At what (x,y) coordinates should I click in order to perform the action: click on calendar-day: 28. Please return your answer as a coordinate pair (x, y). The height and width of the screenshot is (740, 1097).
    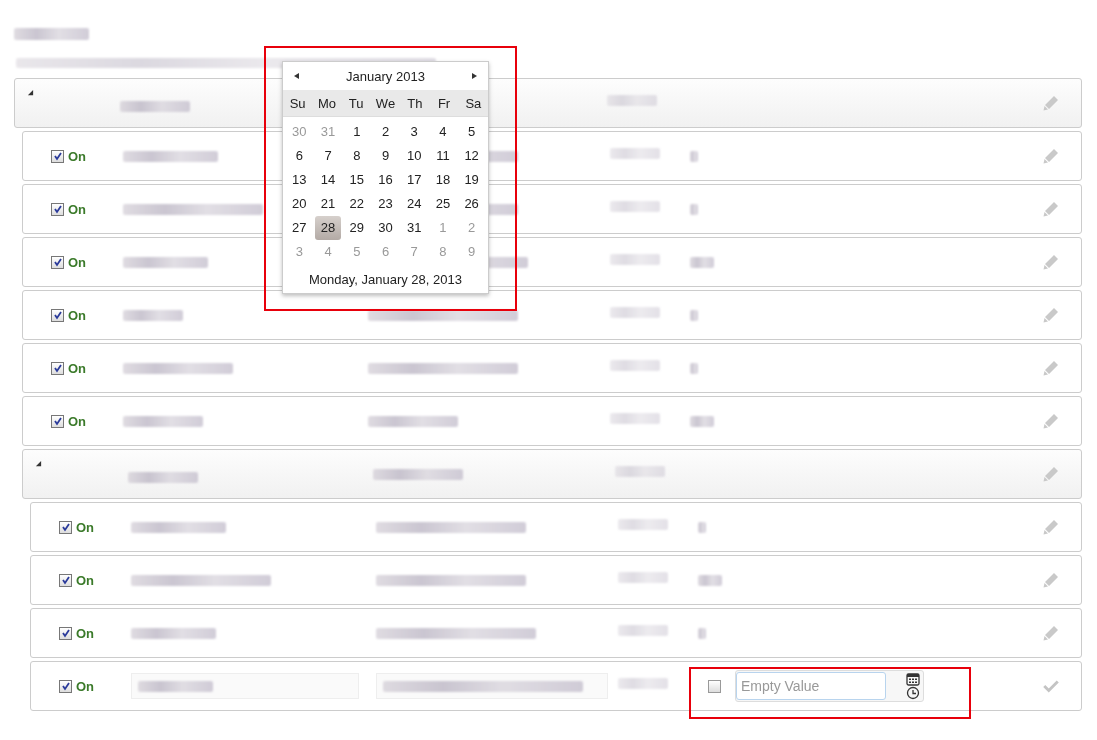
    Looking at the image, I should click on (328, 228).